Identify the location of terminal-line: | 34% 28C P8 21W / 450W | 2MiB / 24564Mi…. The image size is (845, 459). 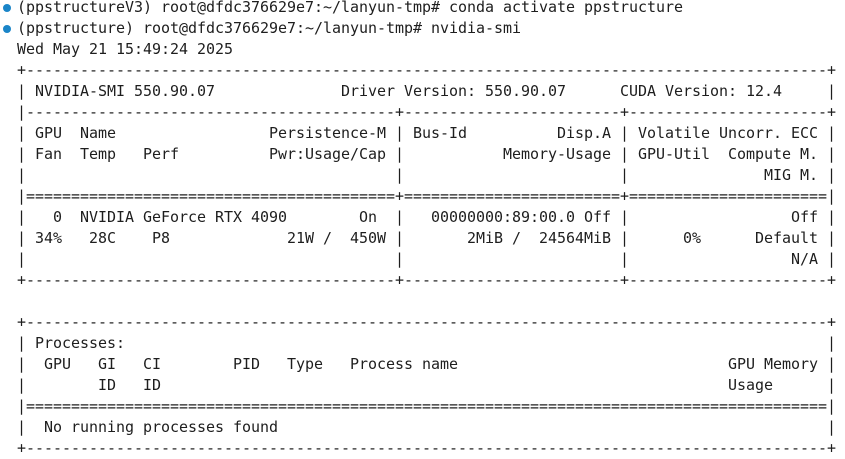
(426, 238).